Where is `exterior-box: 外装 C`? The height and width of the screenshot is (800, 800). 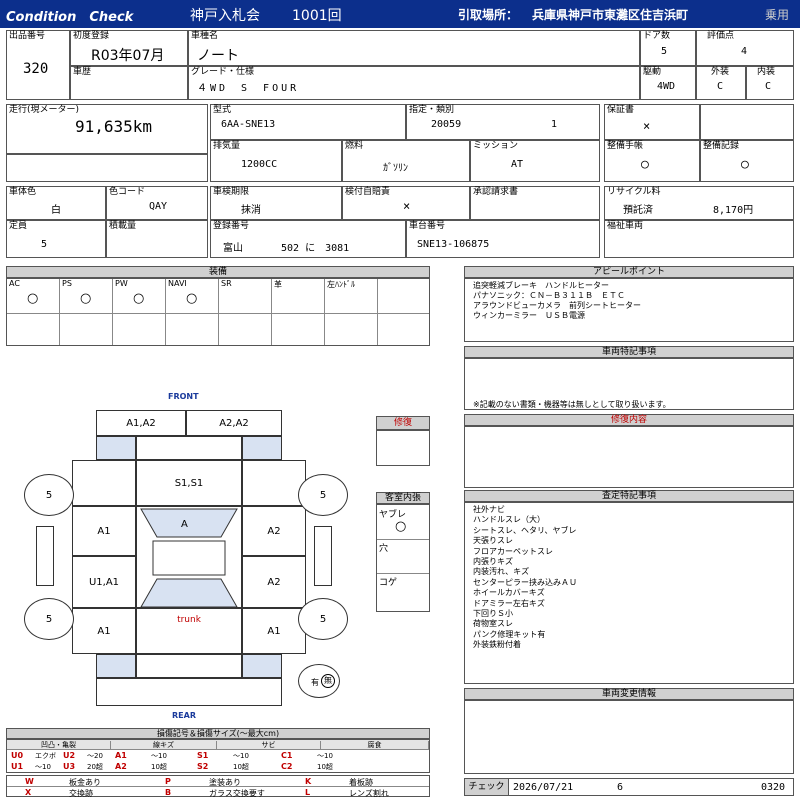
exterior-box: 外装 C is located at coordinates (721, 83).